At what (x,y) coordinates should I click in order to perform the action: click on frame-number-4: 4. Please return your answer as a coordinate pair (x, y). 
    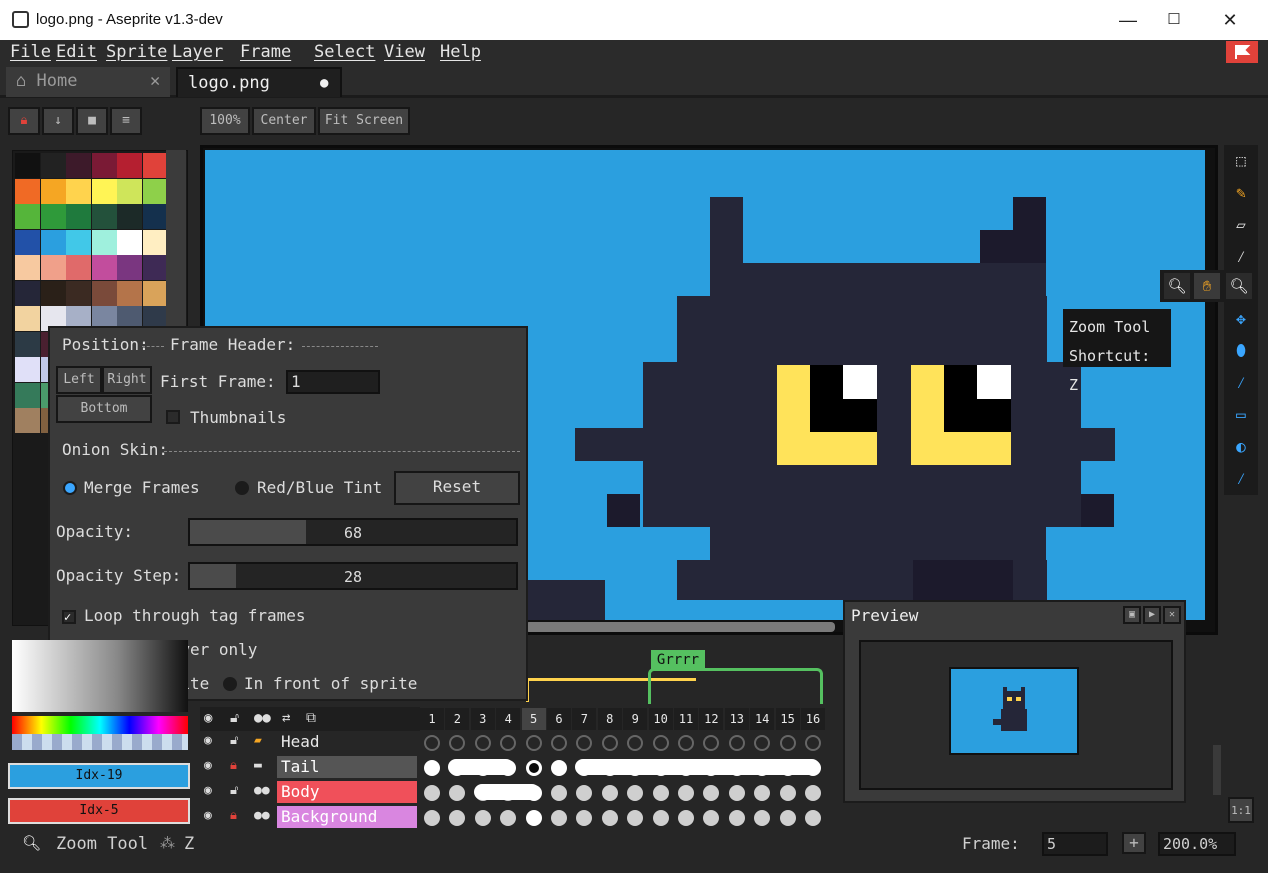
    Looking at the image, I should click on (508, 719).